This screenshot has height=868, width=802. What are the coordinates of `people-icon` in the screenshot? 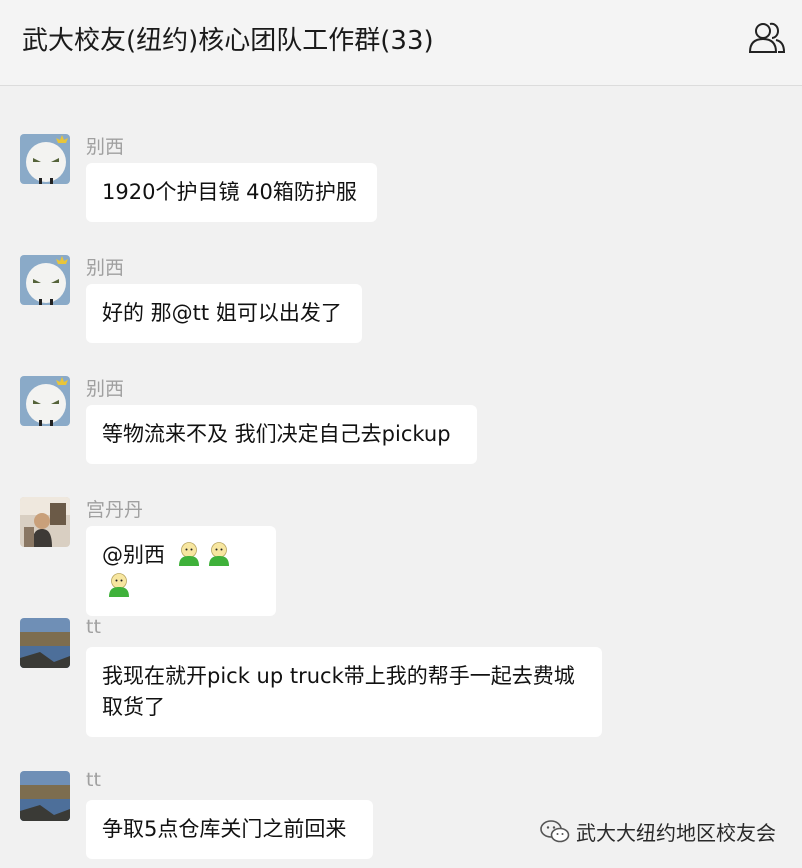 It's located at (767, 37).